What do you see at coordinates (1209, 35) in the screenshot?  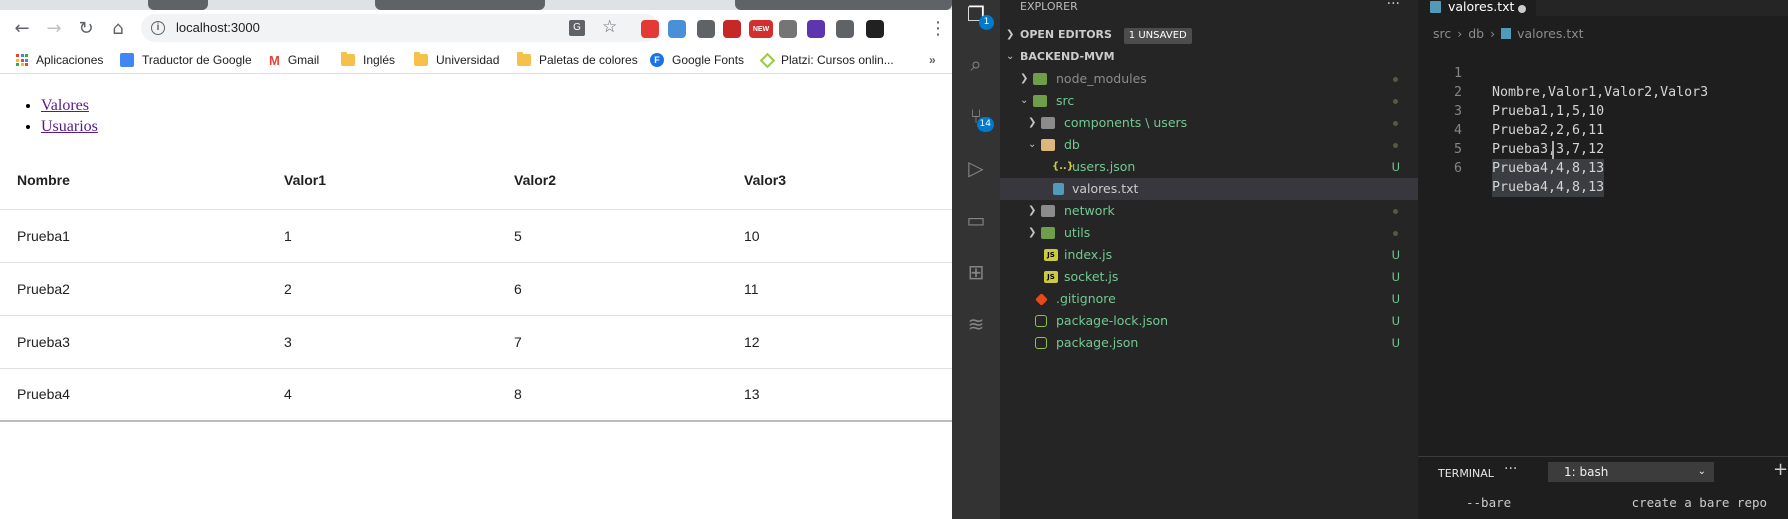 I see `open-editors-header: ❯ OPEN EDITORS 1 UNSAVED` at bounding box center [1209, 35].